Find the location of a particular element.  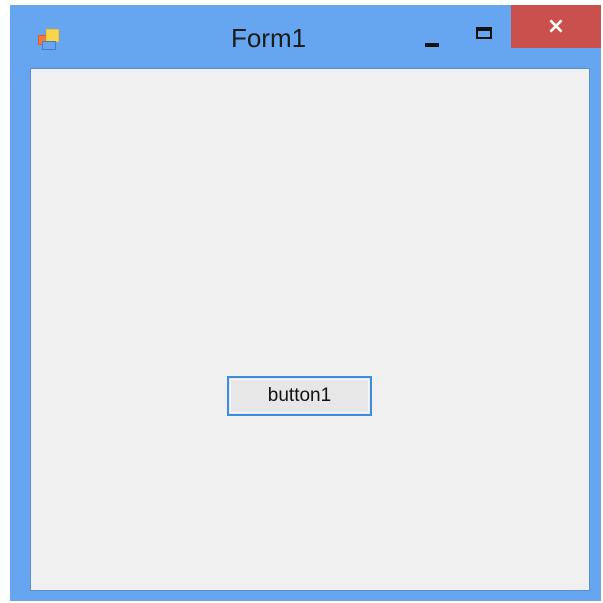

maximize-button is located at coordinates (485, 35).